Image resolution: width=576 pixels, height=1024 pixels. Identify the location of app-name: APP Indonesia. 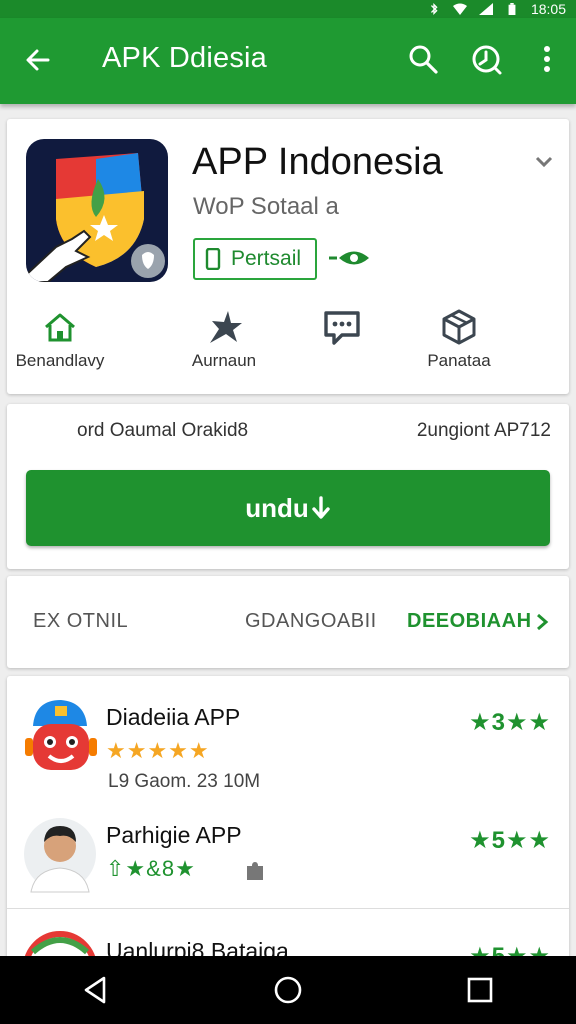
(317, 162).